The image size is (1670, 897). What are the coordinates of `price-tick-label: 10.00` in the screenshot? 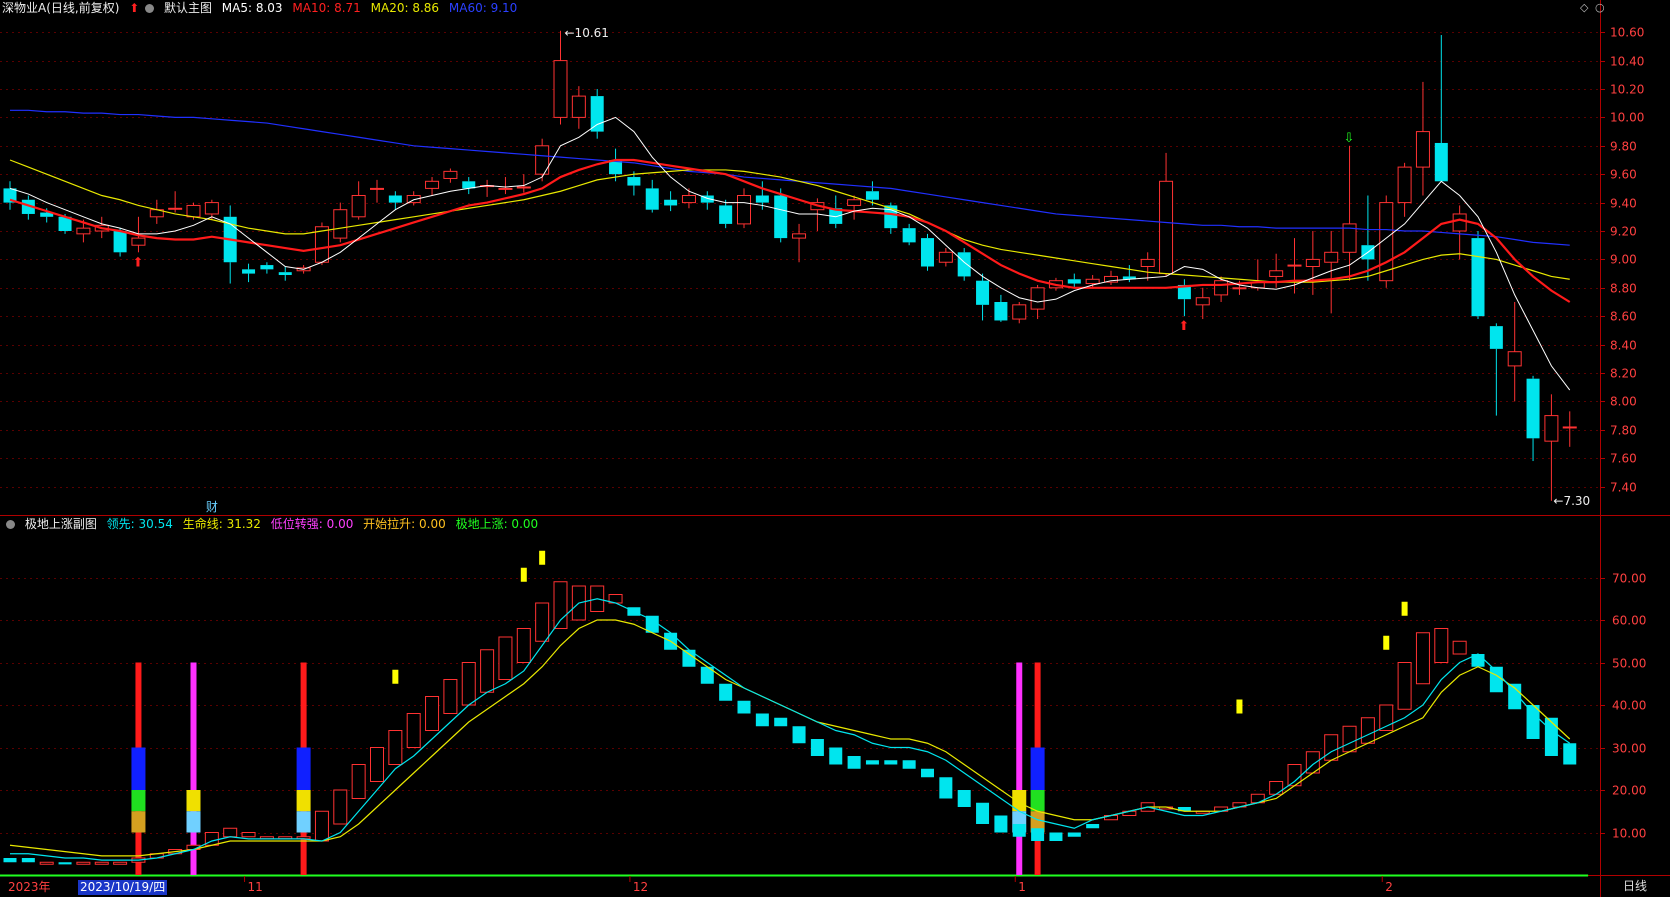 It's located at (1627, 118).